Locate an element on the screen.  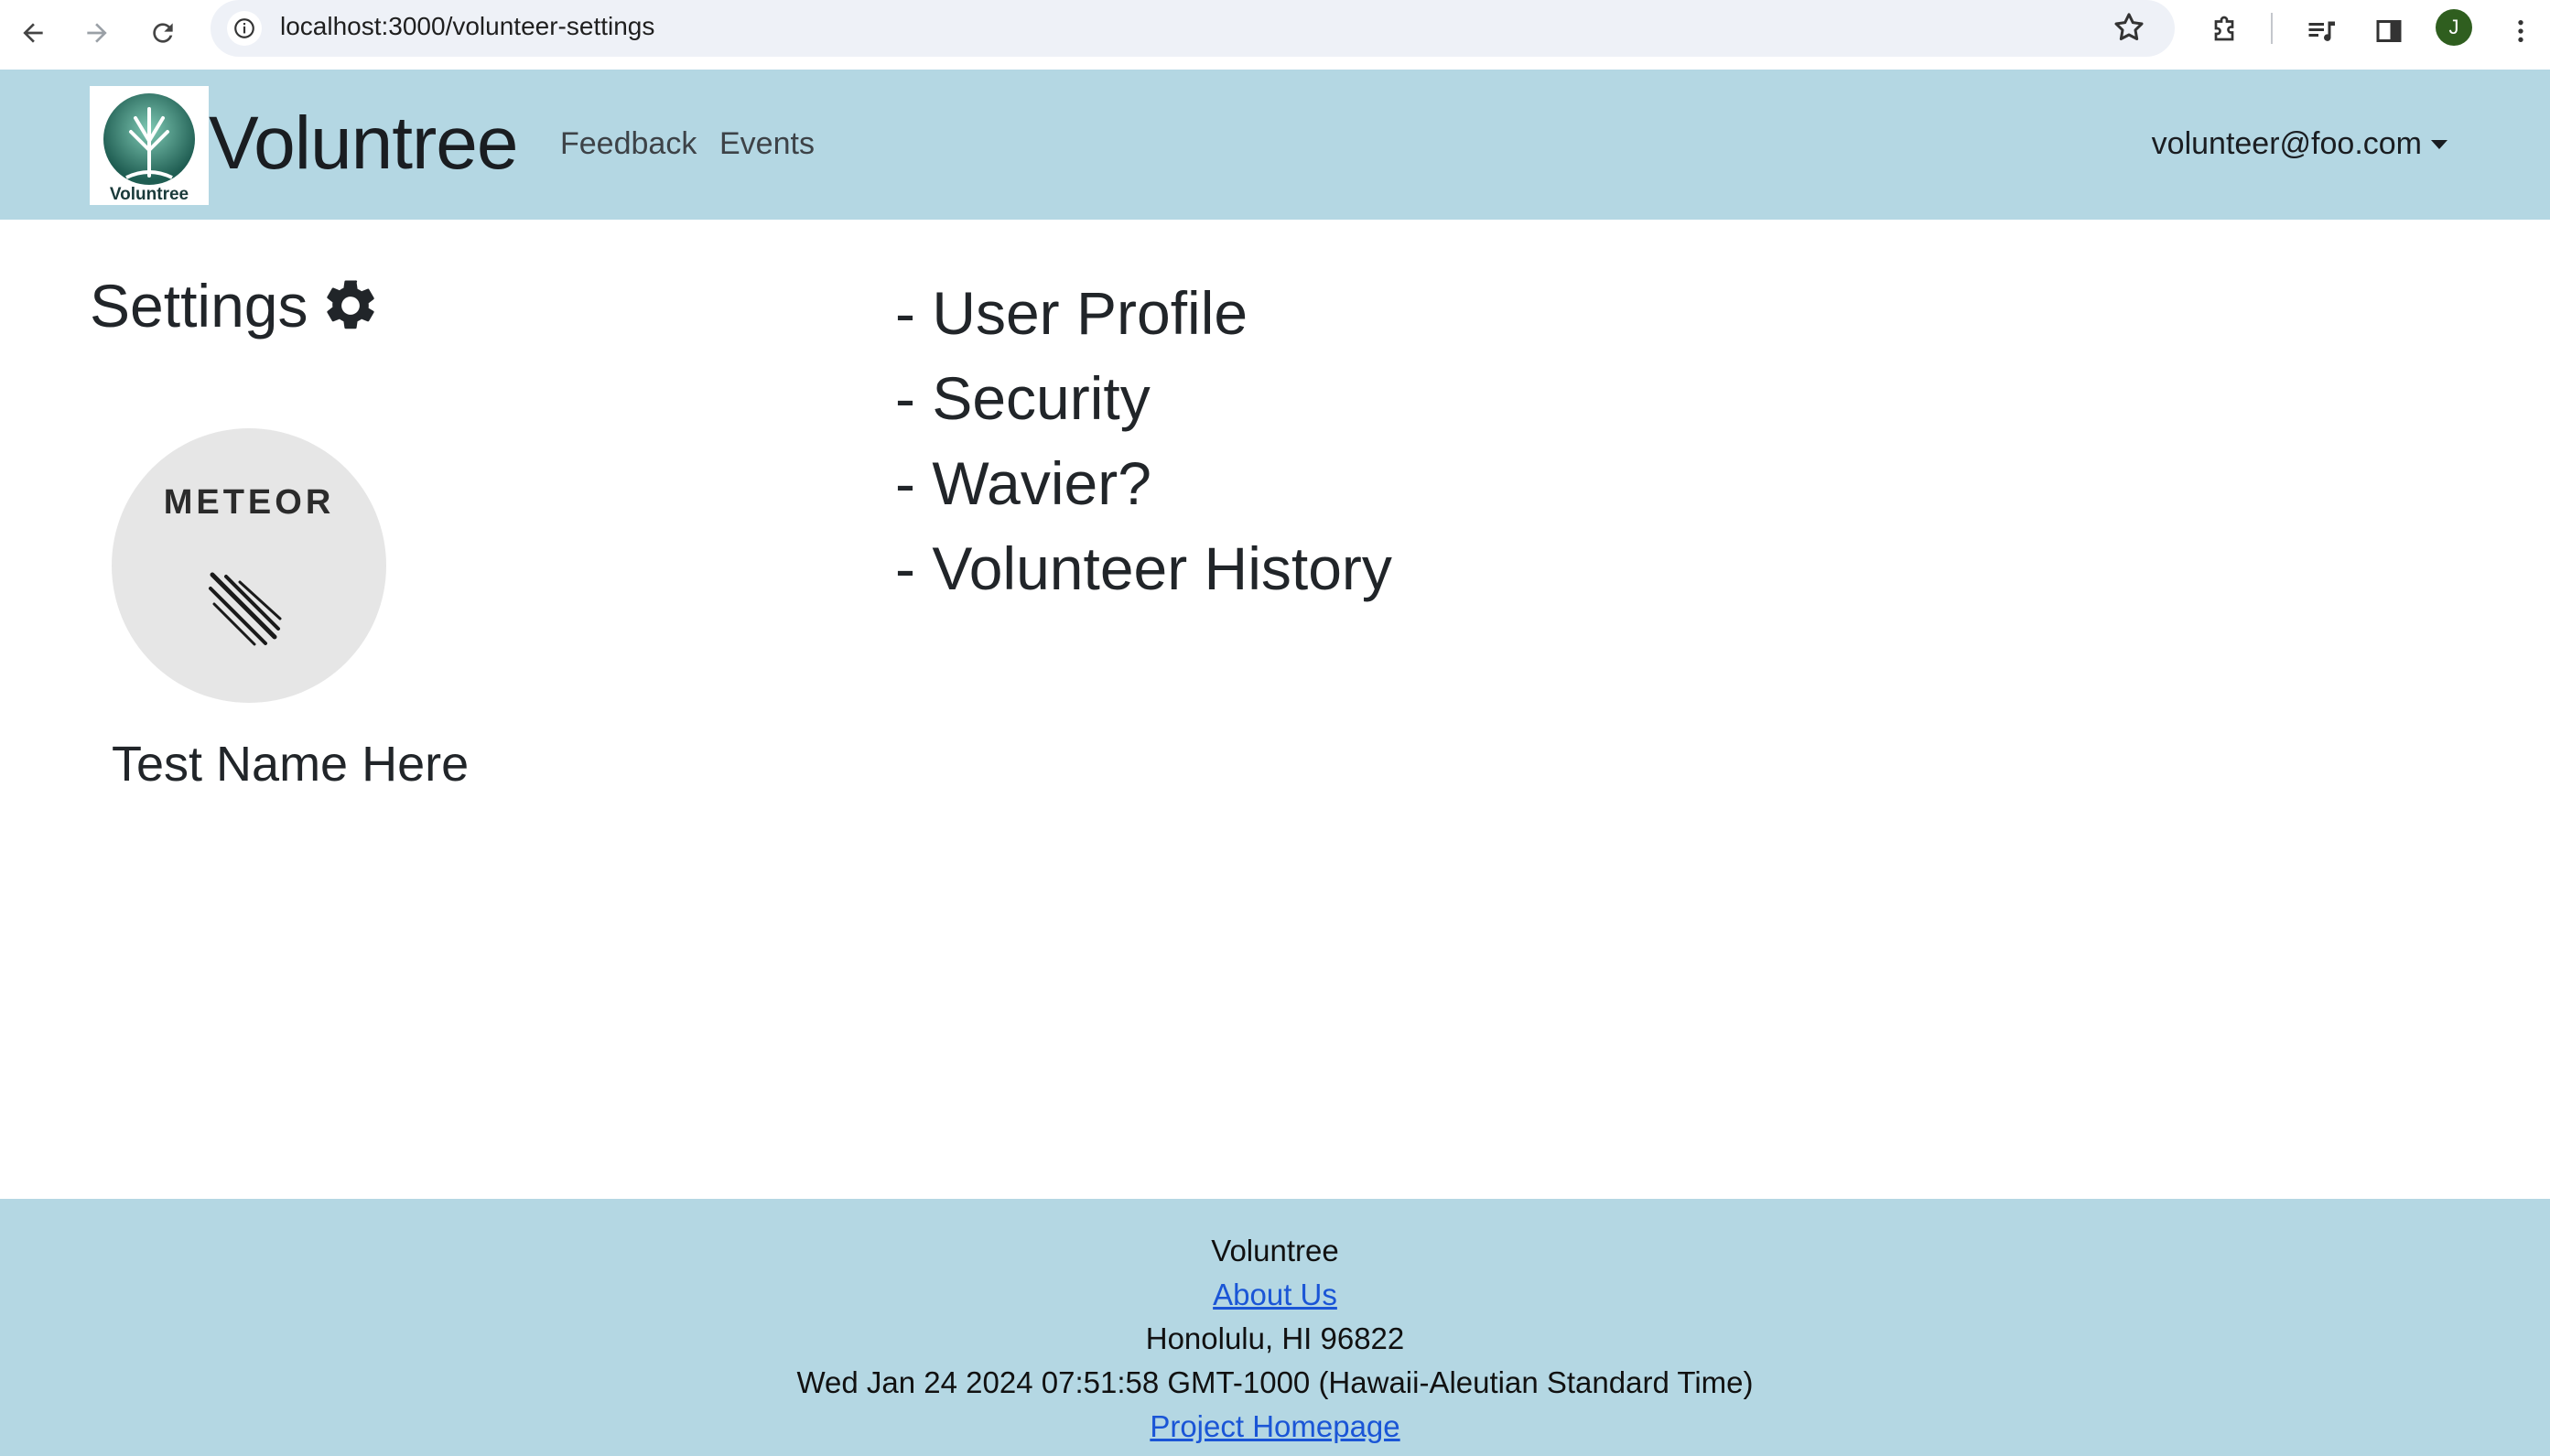
url-text: localhost:3000/volunteer-settings is located at coordinates (467, 26).